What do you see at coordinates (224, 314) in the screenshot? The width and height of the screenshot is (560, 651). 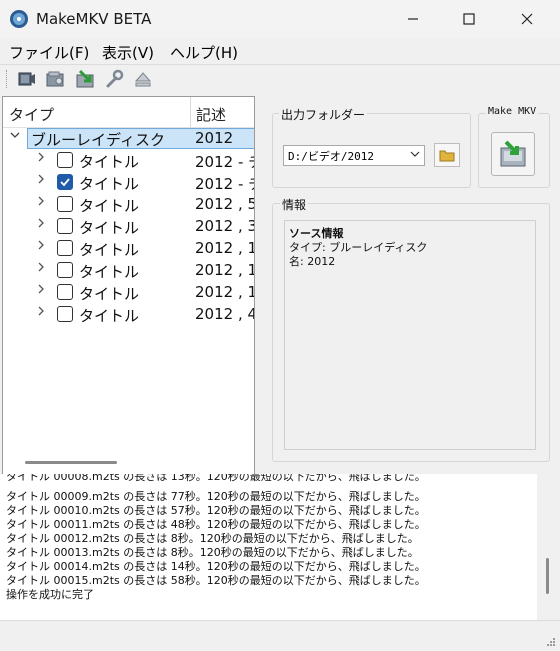 I see `title-desc: 2012 , 45` at bounding box center [224, 314].